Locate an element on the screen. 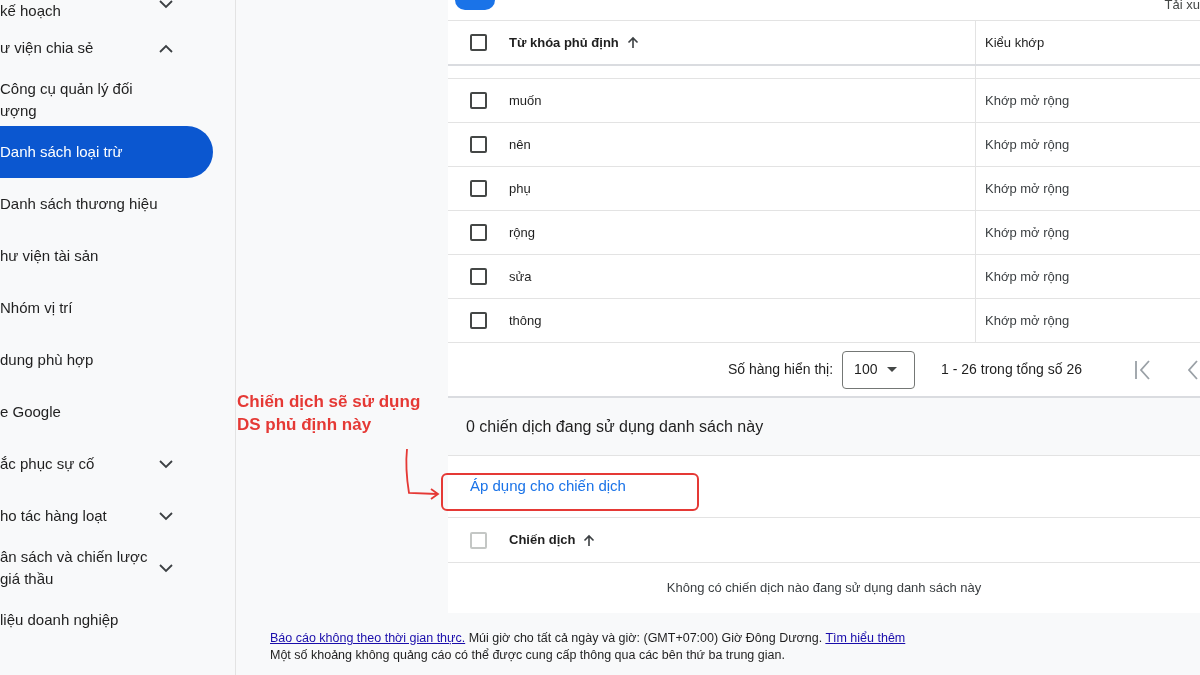 The height and width of the screenshot is (675, 1200). sidebar-item: hư viện tài sản is located at coordinates (106, 256).